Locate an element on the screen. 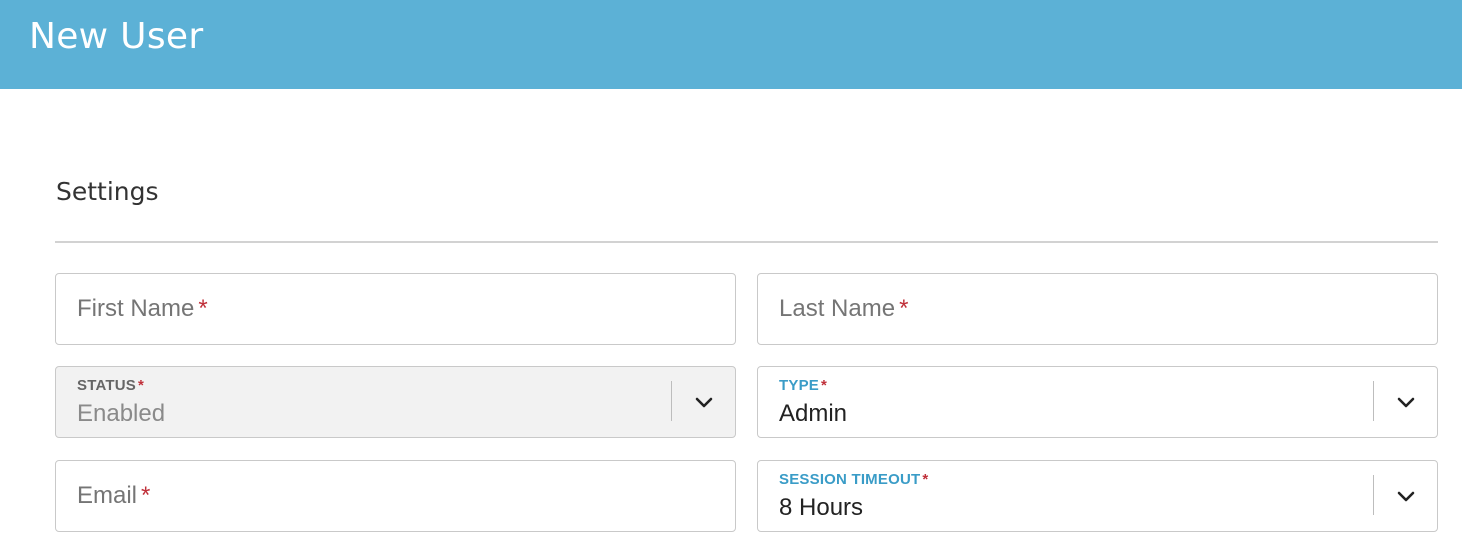 This screenshot has height=548, width=1462. session-timeout-label: SESSION TIMEOUT * is located at coordinates (853, 479).